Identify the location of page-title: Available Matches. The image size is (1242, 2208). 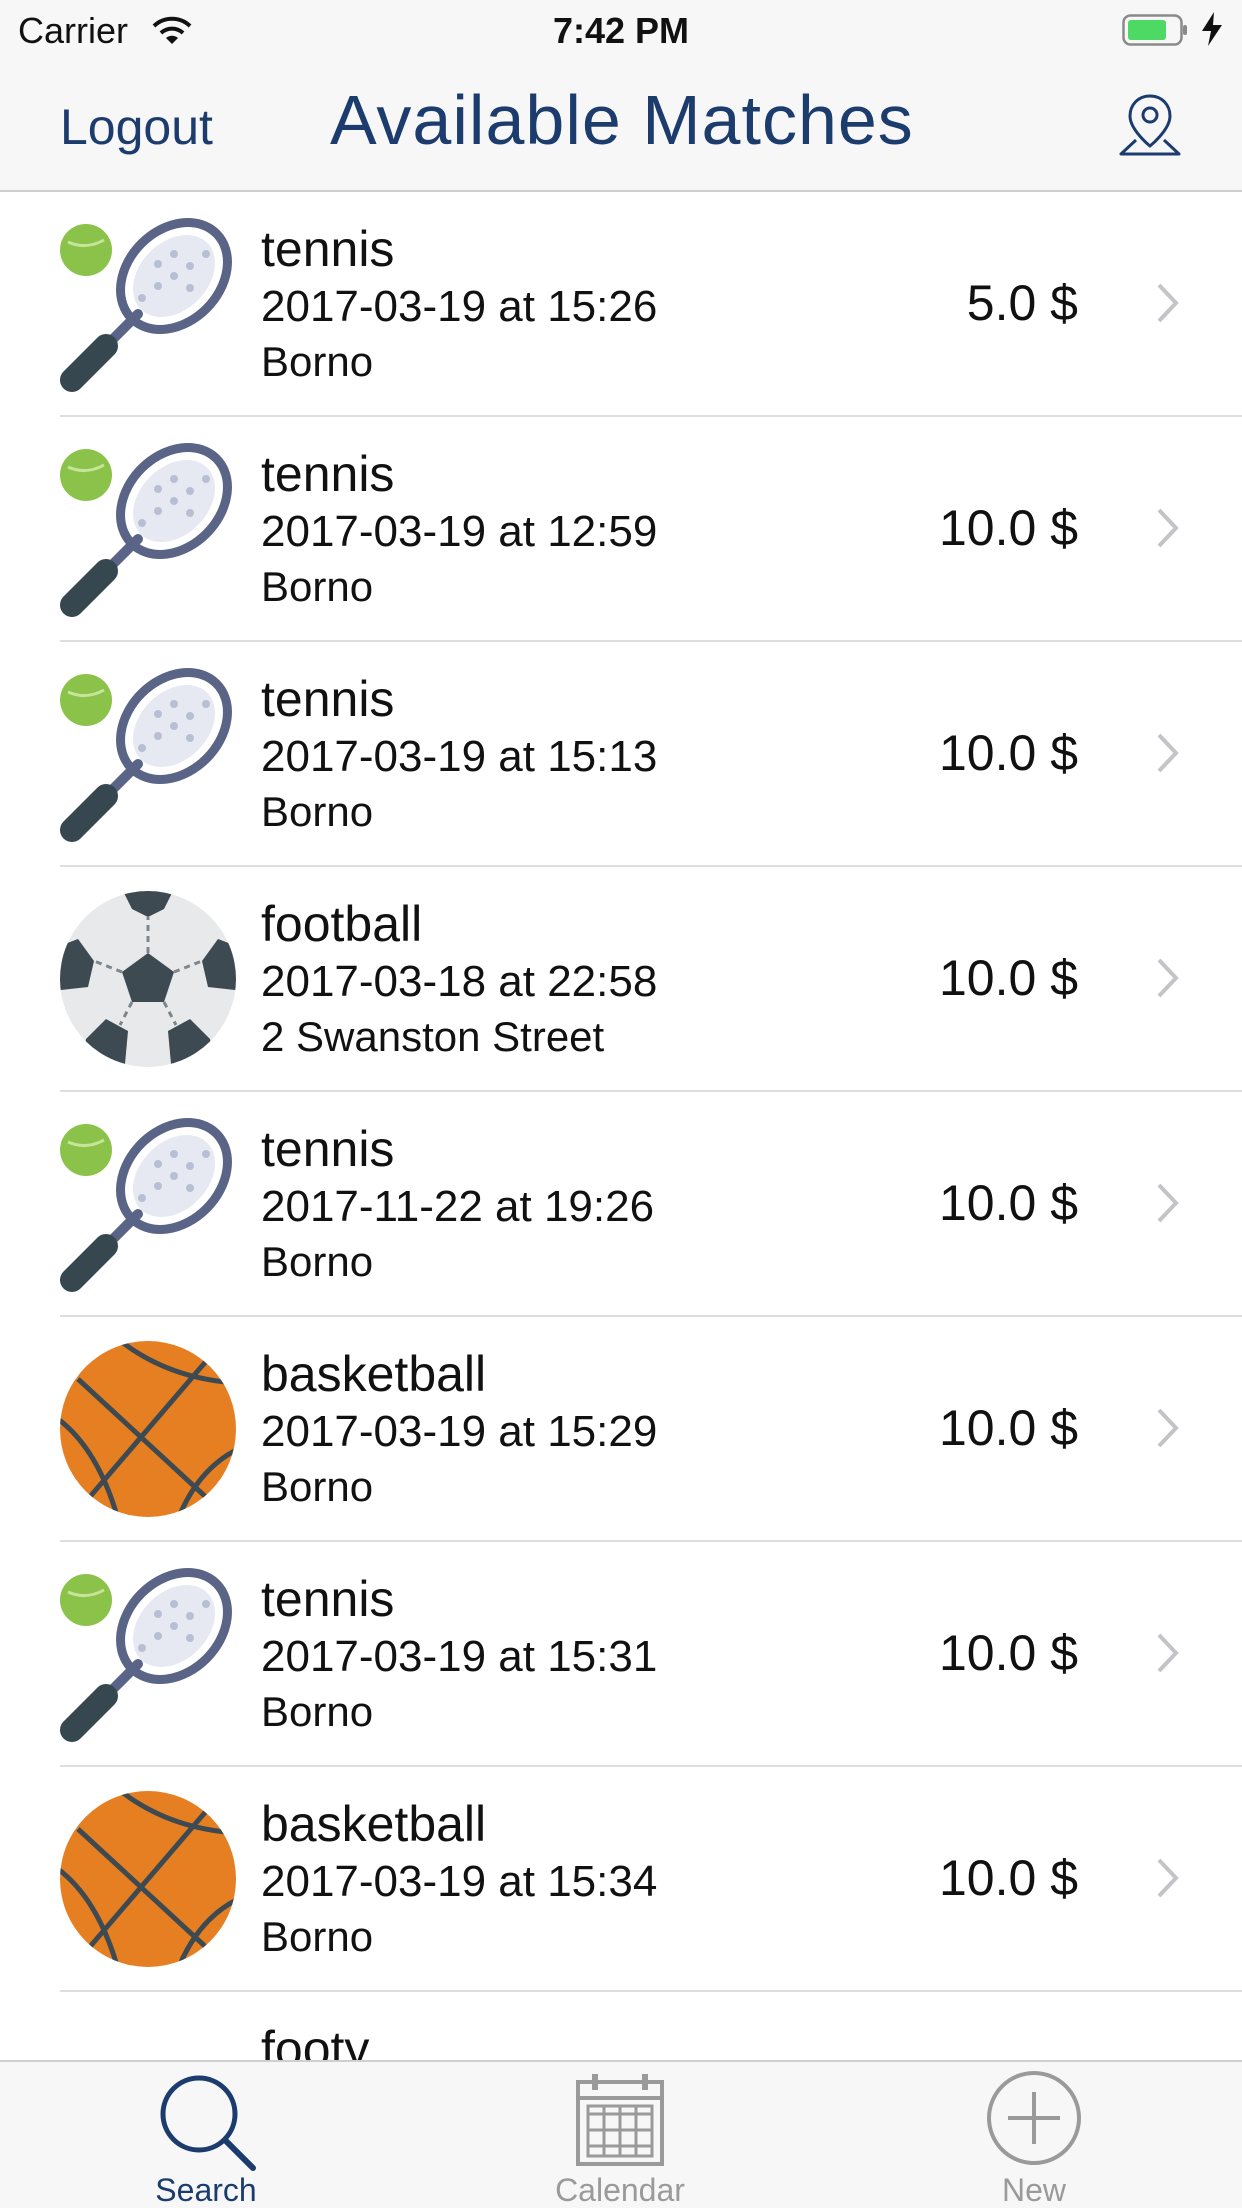
(622, 120).